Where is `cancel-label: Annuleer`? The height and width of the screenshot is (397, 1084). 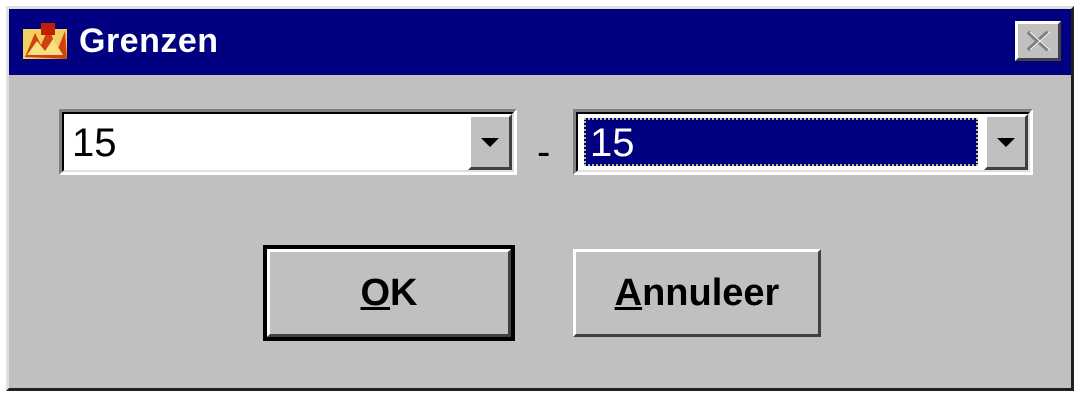
cancel-label: Annuleer is located at coordinates (697, 292).